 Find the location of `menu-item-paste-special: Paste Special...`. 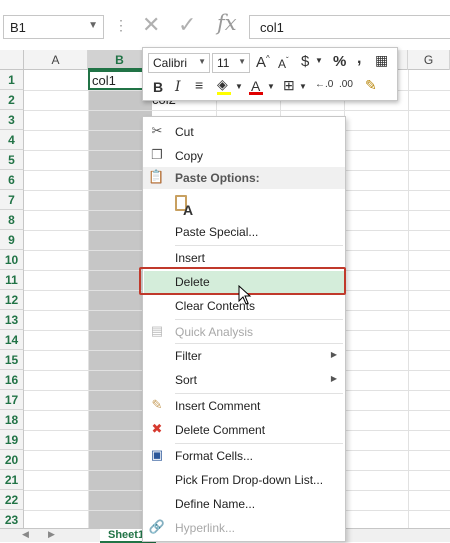

menu-item-paste-special: Paste Special... is located at coordinates (244, 232).